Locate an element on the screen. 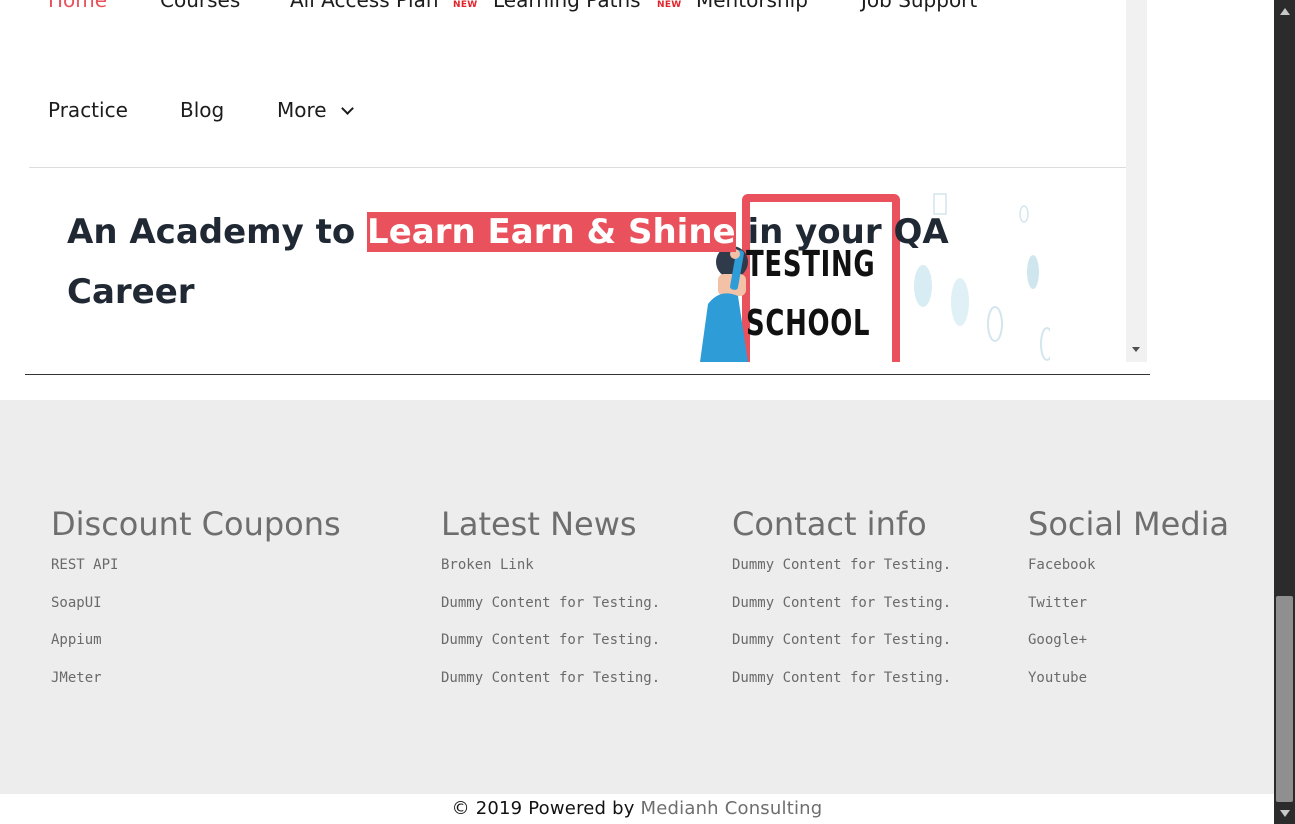  footer-link-google-plus: Google+ is located at coordinates (1128, 650).